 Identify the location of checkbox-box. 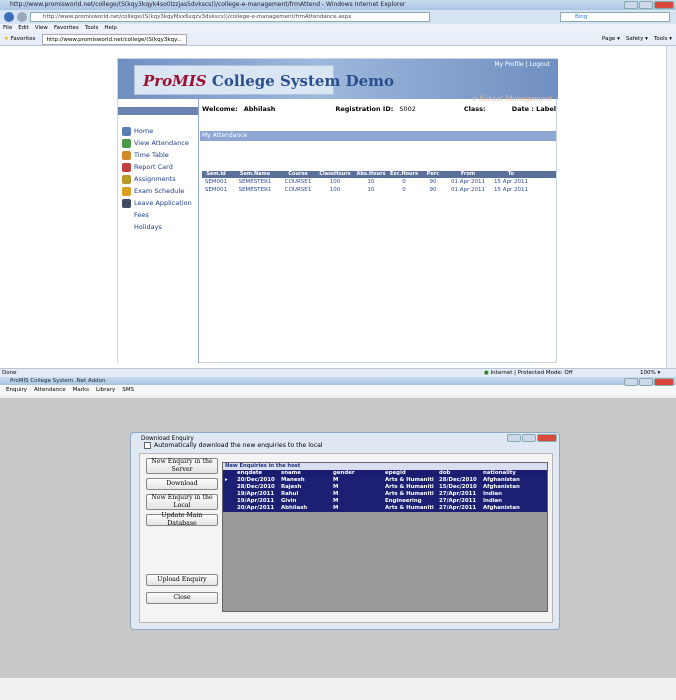
(147, 445).